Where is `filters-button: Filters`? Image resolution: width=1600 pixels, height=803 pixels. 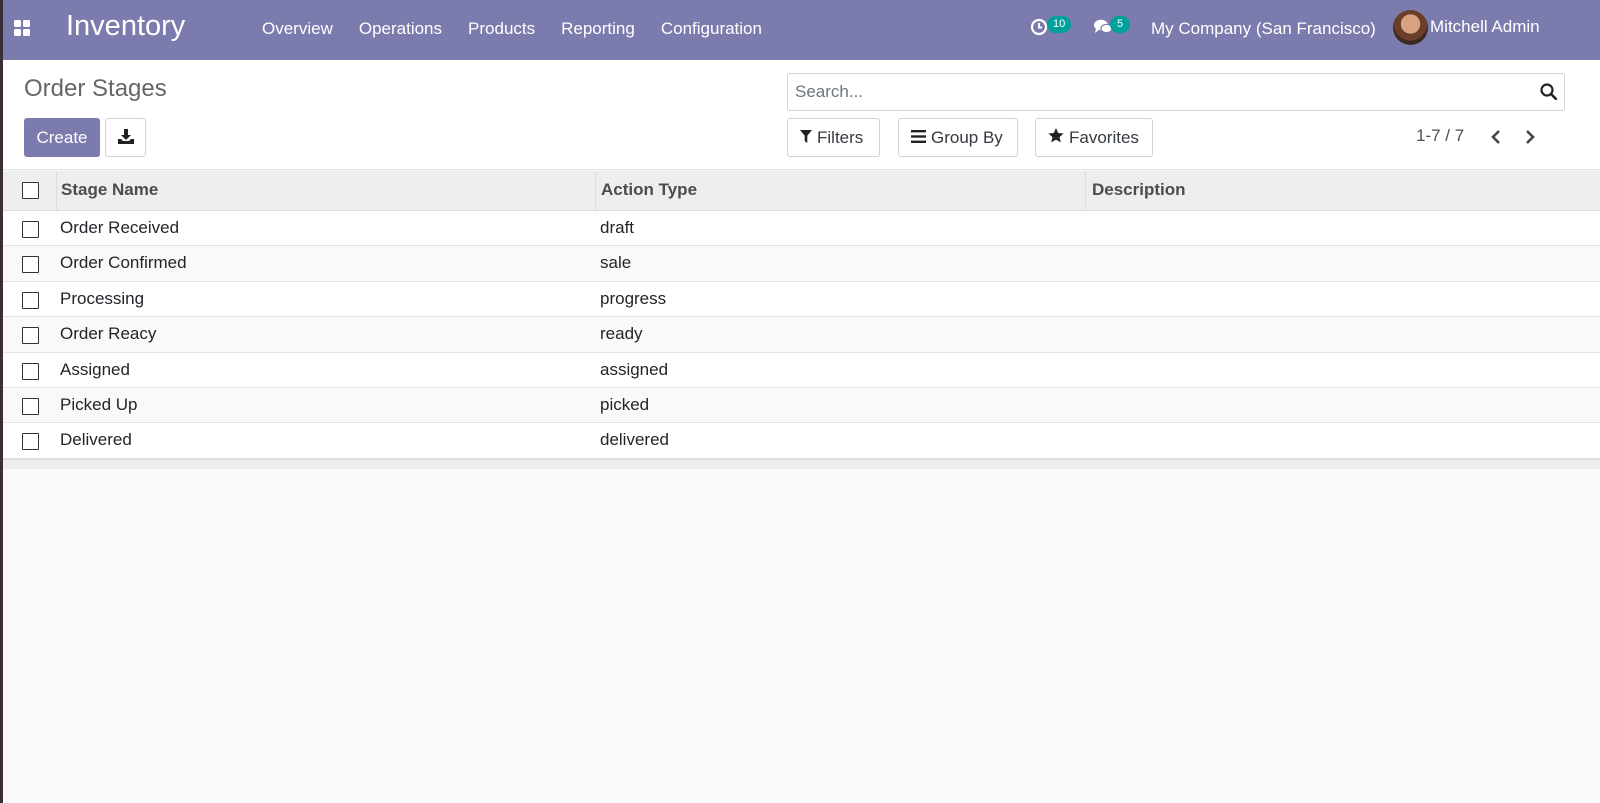
filters-button: Filters is located at coordinates (833, 137).